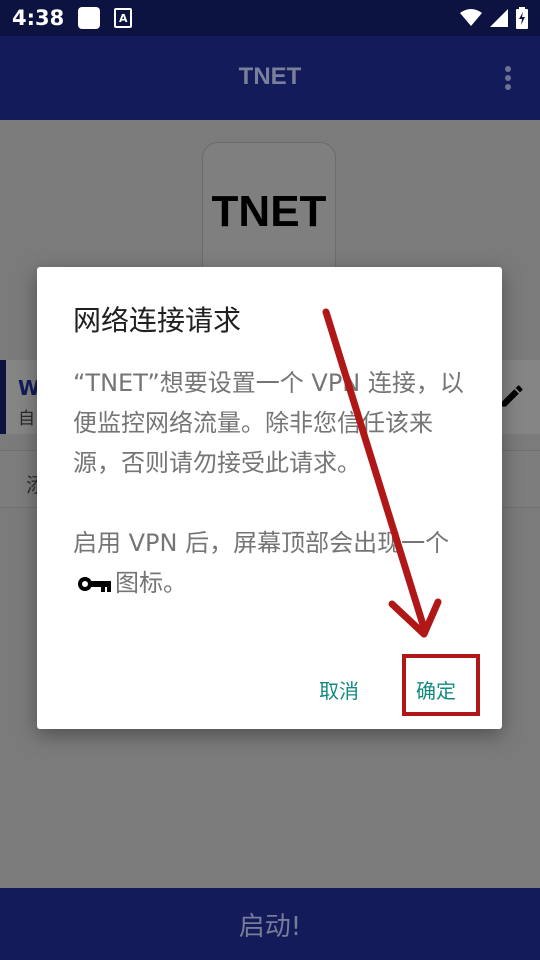  I want to click on start-button: 启动!, so click(270, 924).